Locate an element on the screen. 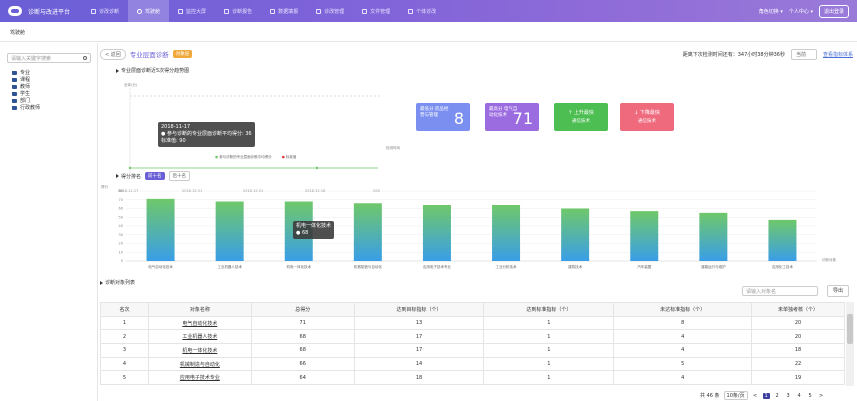  table-cell: 8 is located at coordinates (683, 323).